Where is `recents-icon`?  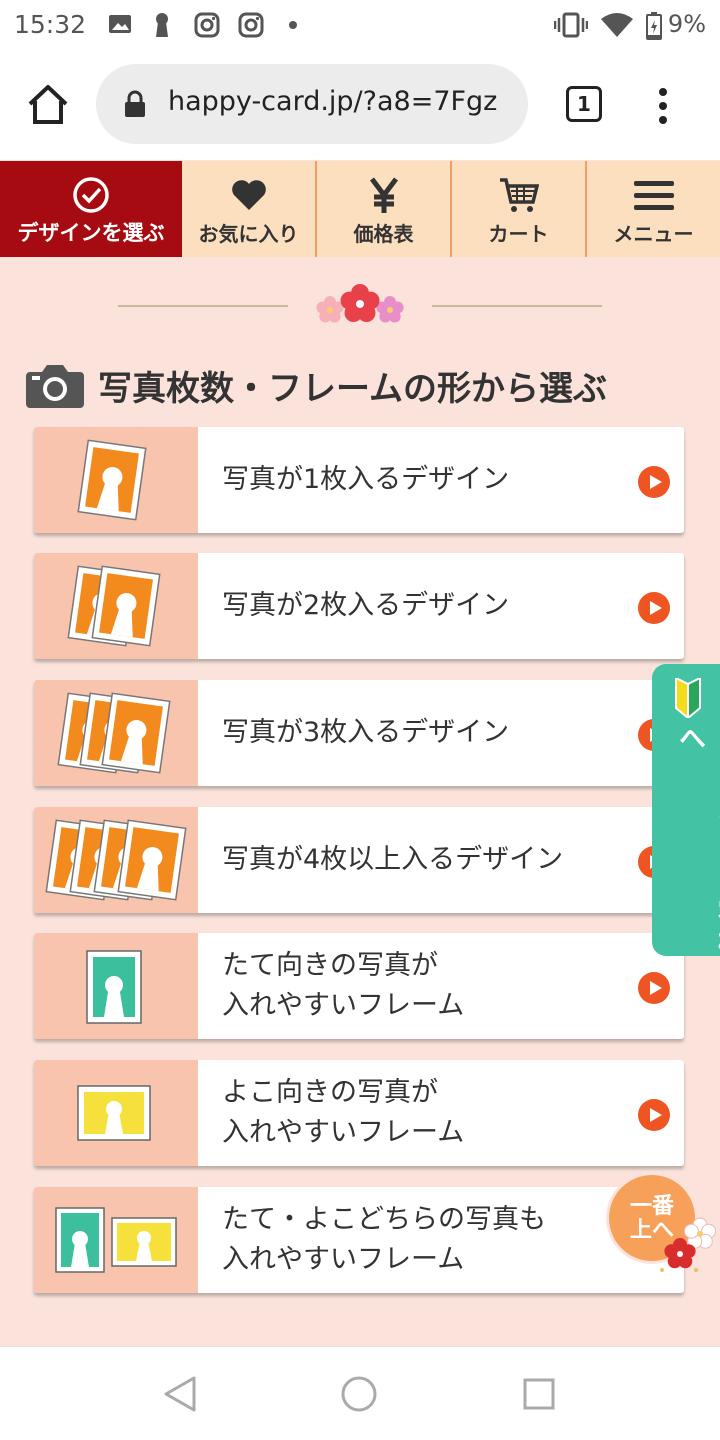
recents-icon is located at coordinates (539, 1394).